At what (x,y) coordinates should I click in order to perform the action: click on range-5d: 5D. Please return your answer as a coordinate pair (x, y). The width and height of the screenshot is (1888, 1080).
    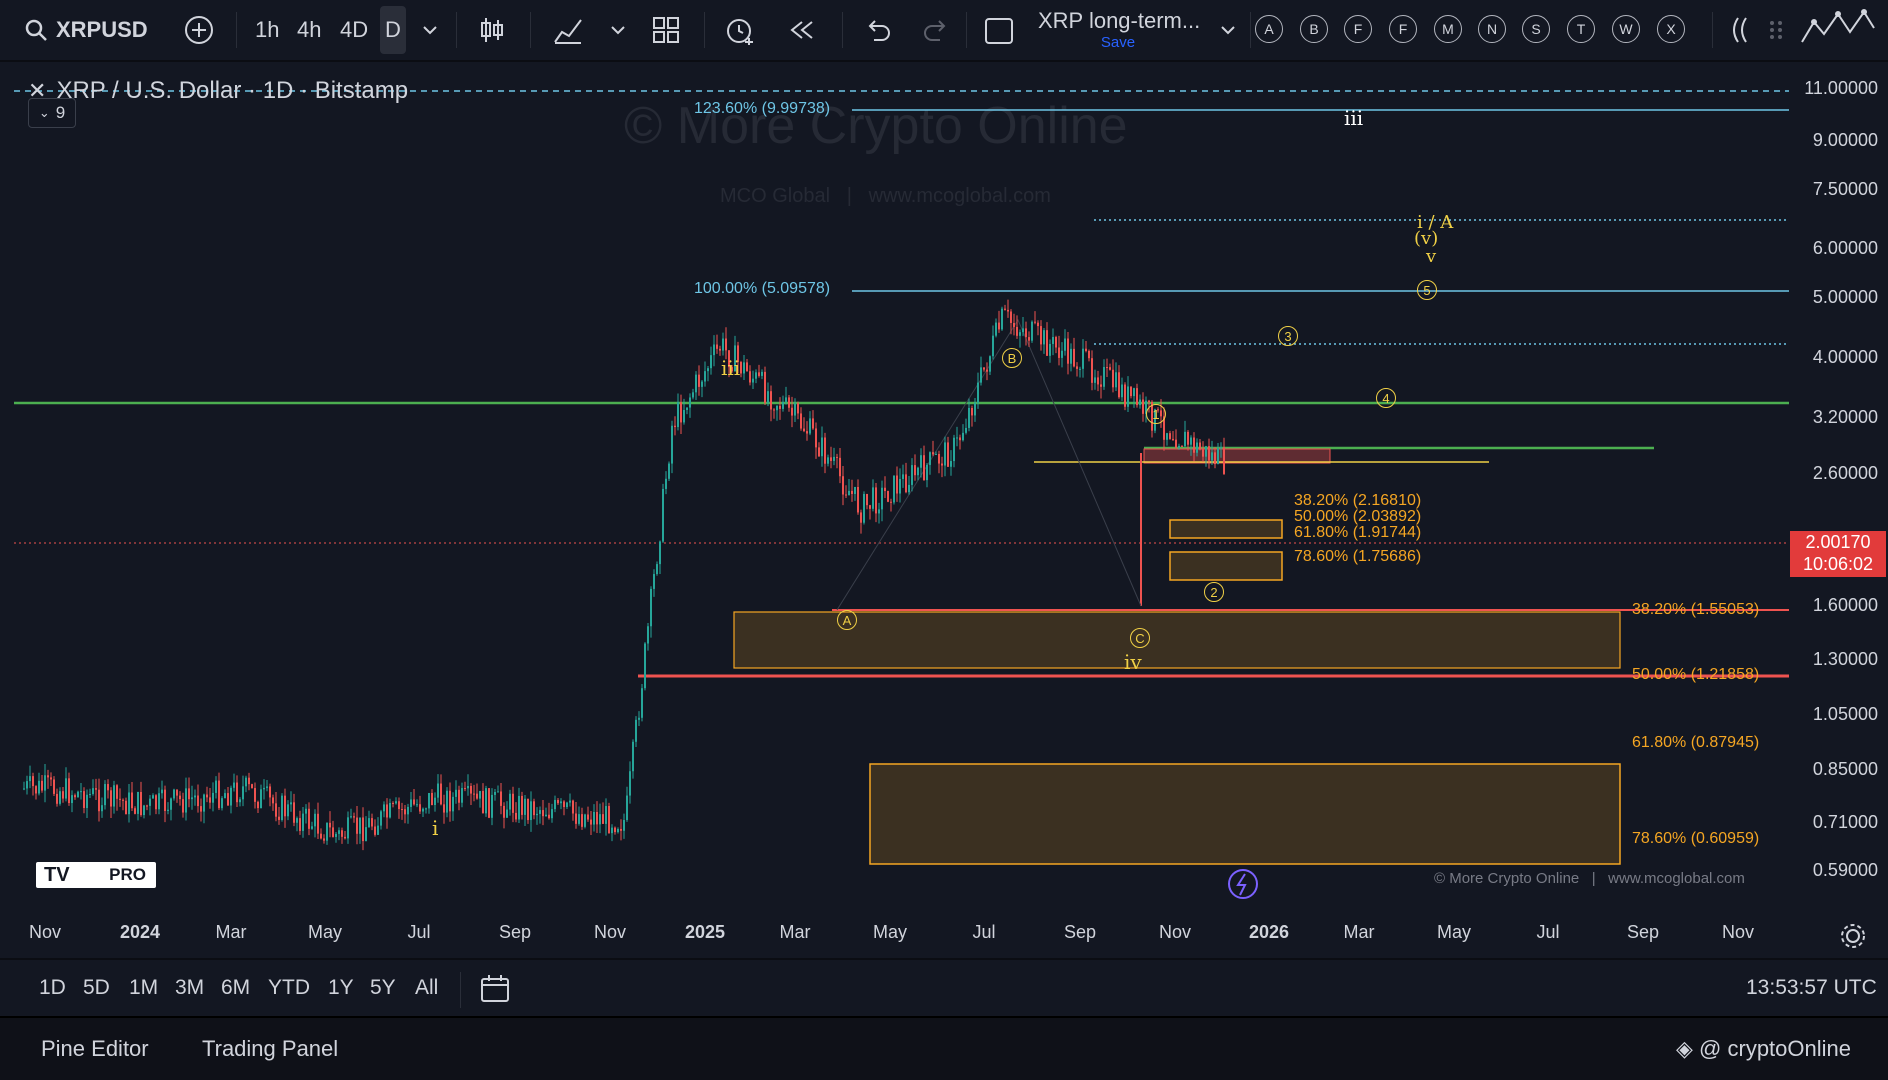
    Looking at the image, I should click on (96, 988).